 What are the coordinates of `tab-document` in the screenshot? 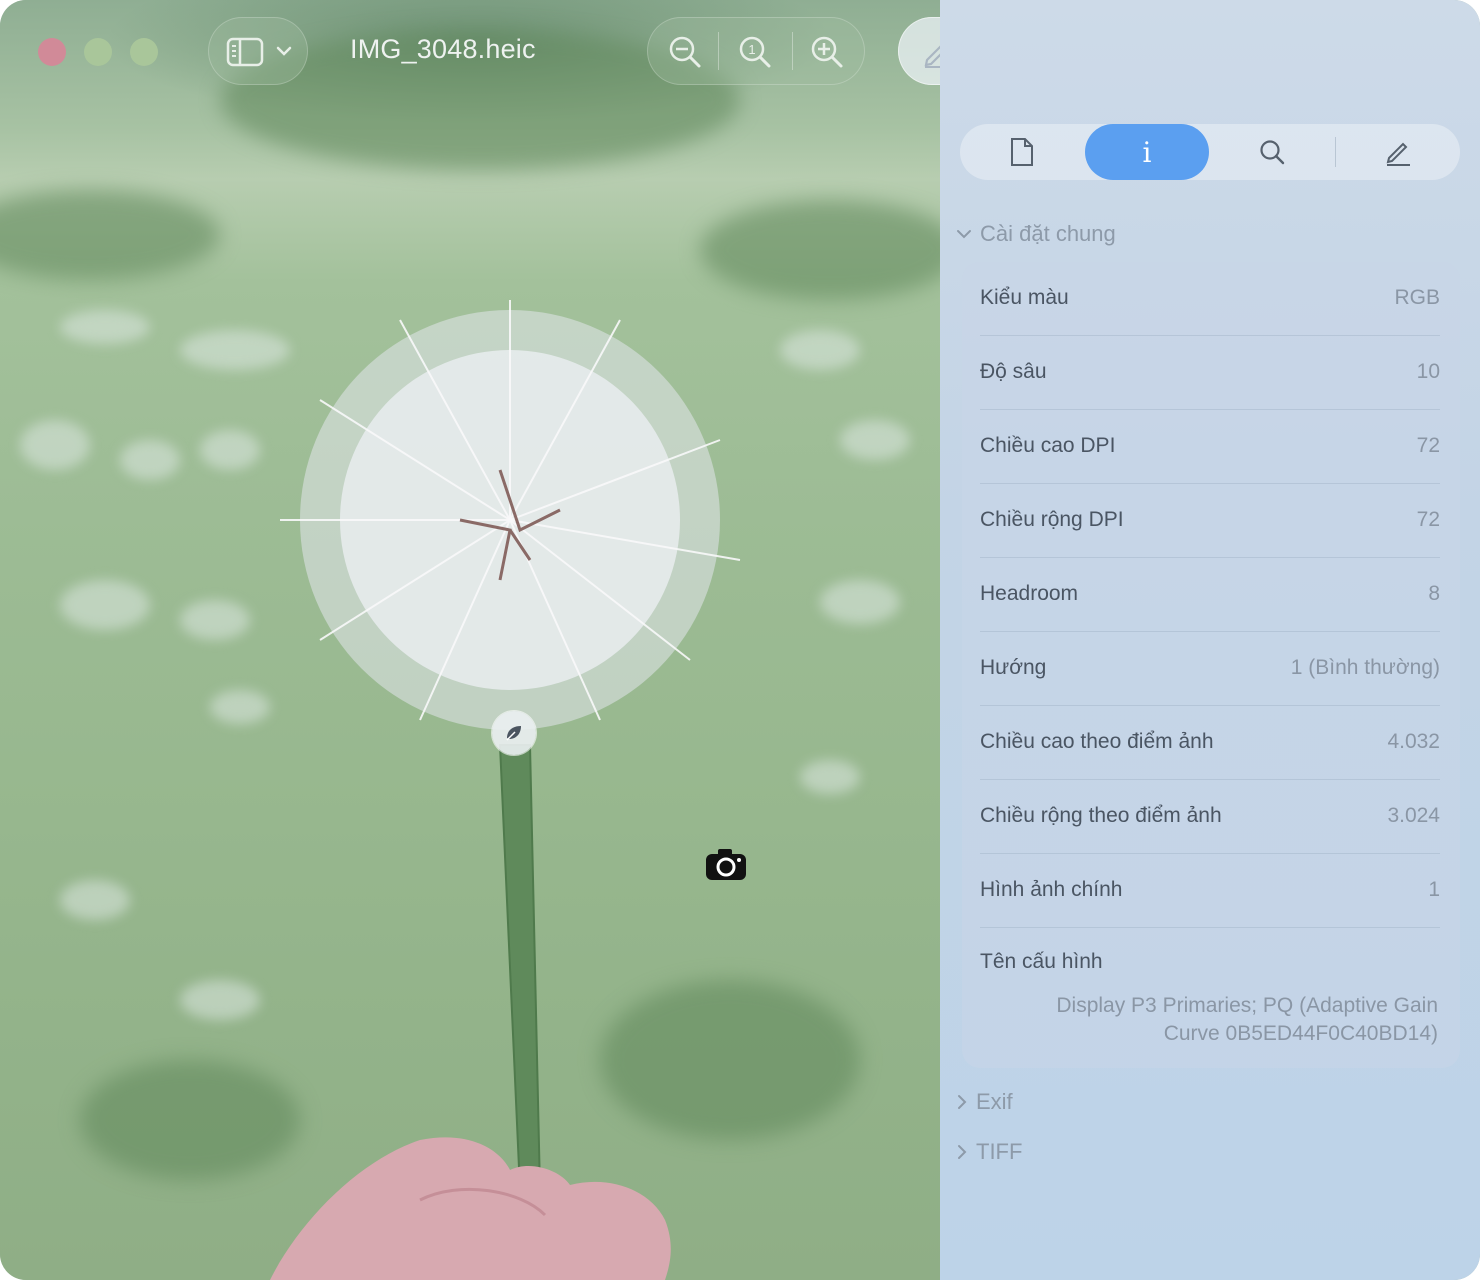 It's located at (1022, 152).